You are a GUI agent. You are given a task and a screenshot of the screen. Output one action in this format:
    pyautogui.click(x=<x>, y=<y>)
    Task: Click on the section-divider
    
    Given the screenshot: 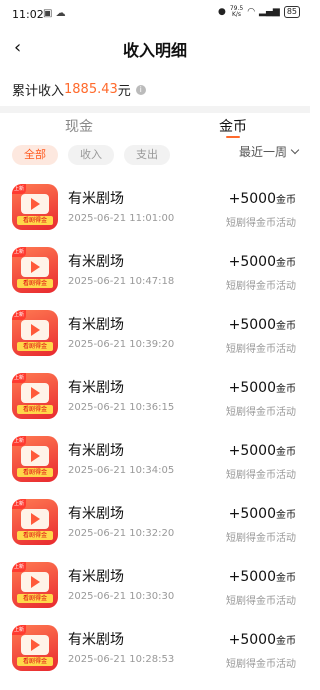 What is the action you would take?
    pyautogui.click(x=155, y=109)
    